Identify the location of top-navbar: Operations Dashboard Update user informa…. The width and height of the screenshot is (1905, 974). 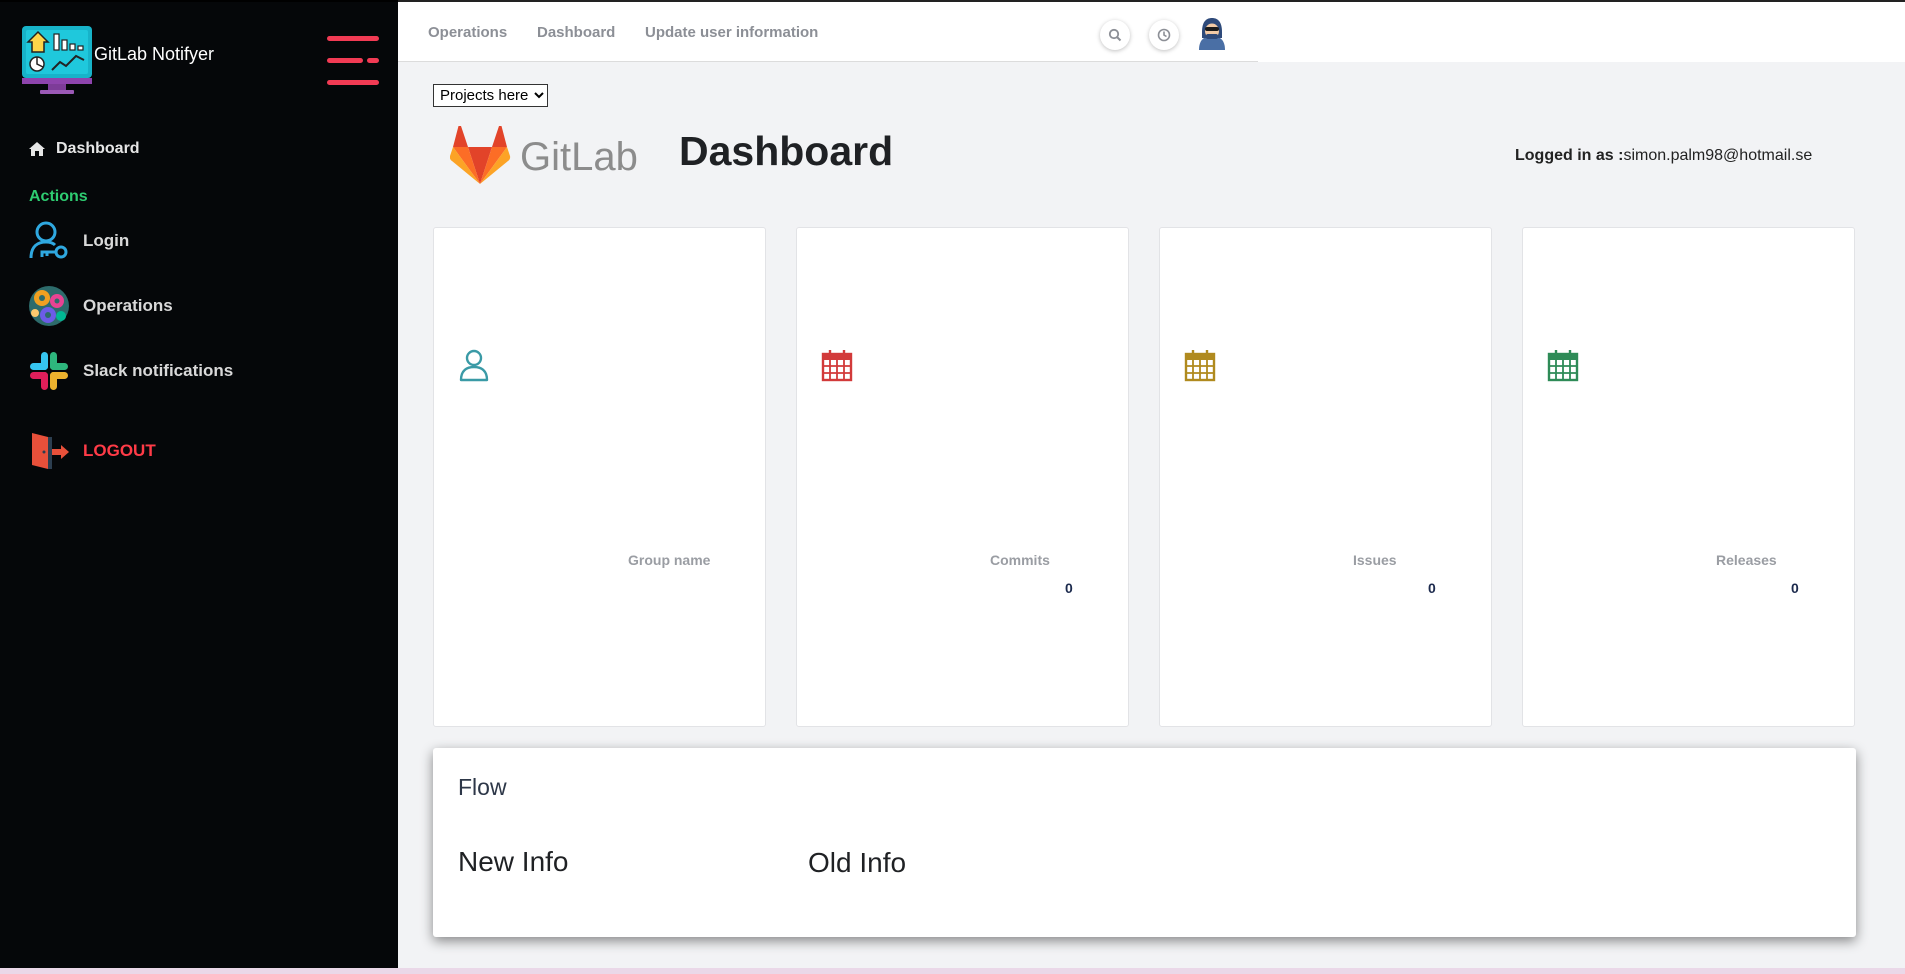
(828, 32).